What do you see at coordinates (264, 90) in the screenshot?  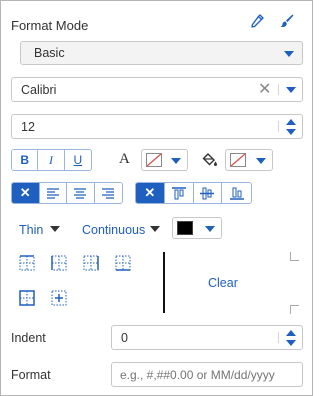 I see `clear-x-icon: ✕` at bounding box center [264, 90].